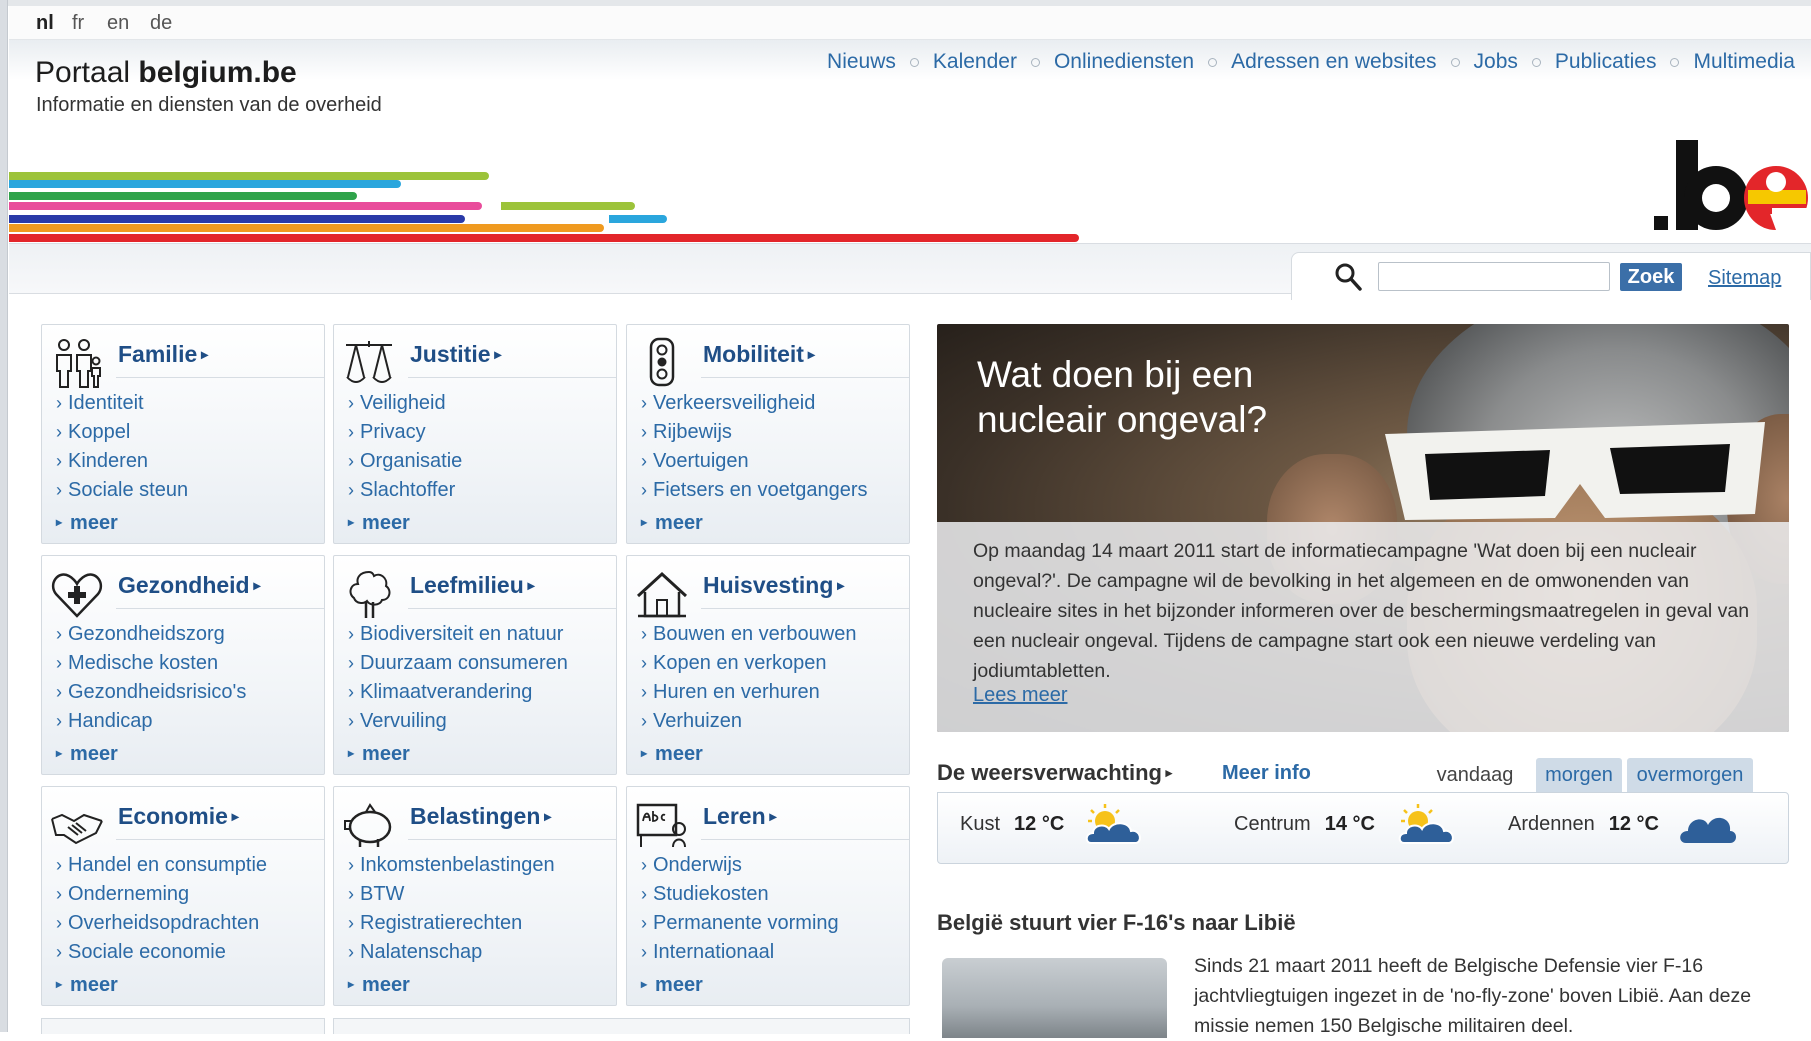 The height and width of the screenshot is (1041, 1811). I want to click on category-link: Bouwen en verbouwen, so click(748, 634).